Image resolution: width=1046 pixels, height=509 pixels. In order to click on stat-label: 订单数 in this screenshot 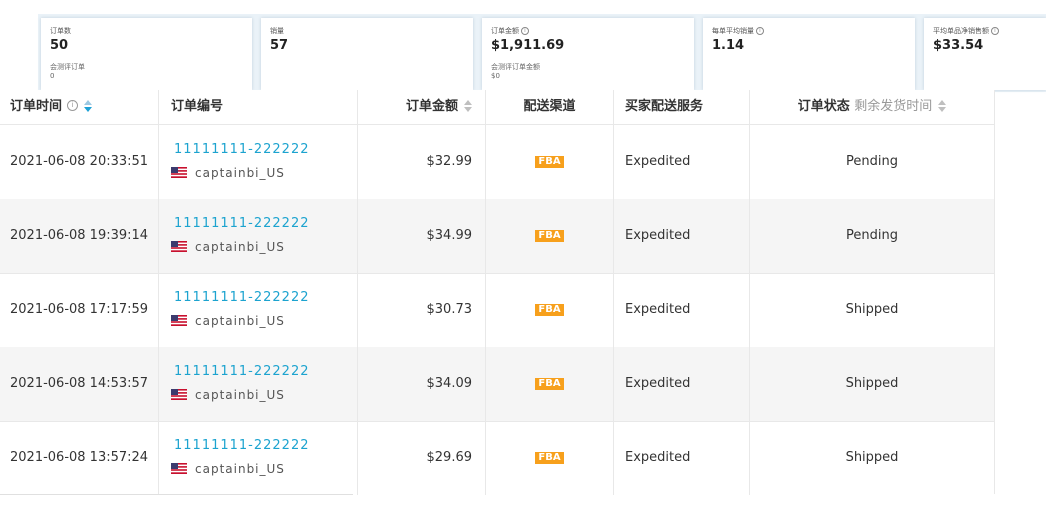, I will do `click(60, 31)`.